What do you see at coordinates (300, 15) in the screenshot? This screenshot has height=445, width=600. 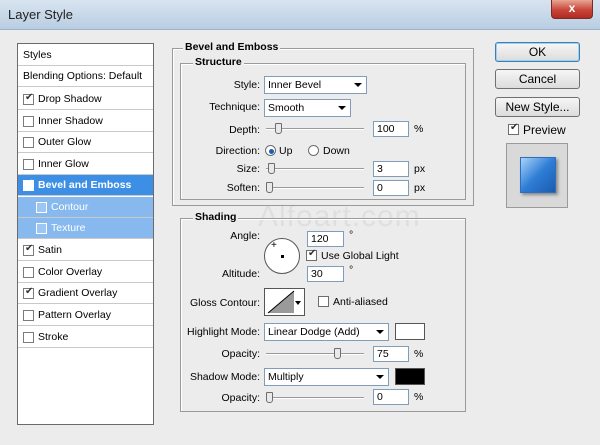 I see `title-bar: Layer Style x` at bounding box center [300, 15].